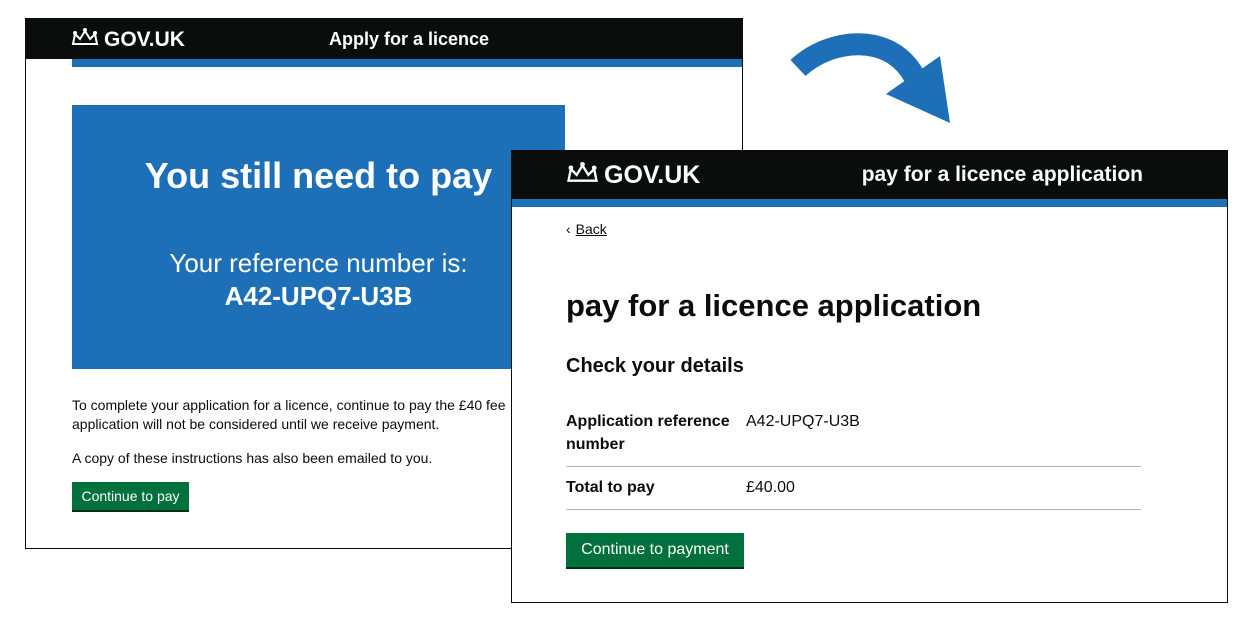 Image resolution: width=1253 pixels, height=628 pixels. I want to click on curved-arrow-icon, so click(870, 78).